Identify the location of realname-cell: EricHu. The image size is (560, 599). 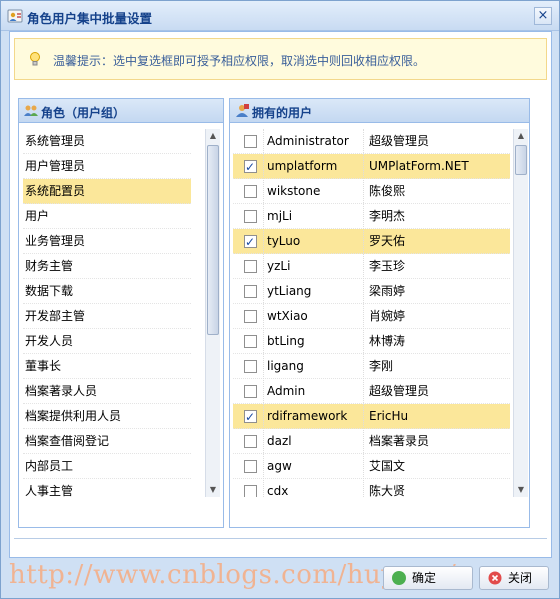
(389, 416).